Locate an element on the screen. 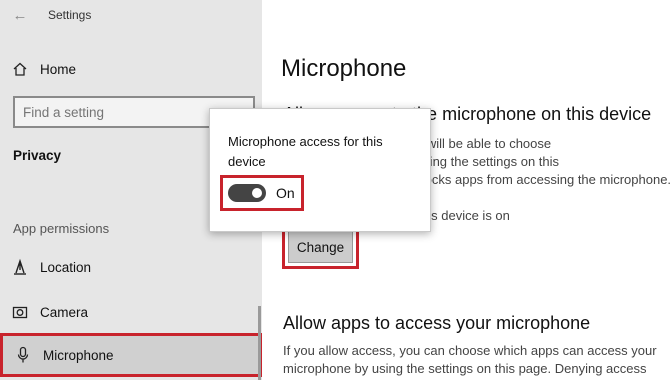  microphone-icon is located at coordinates (23, 355).